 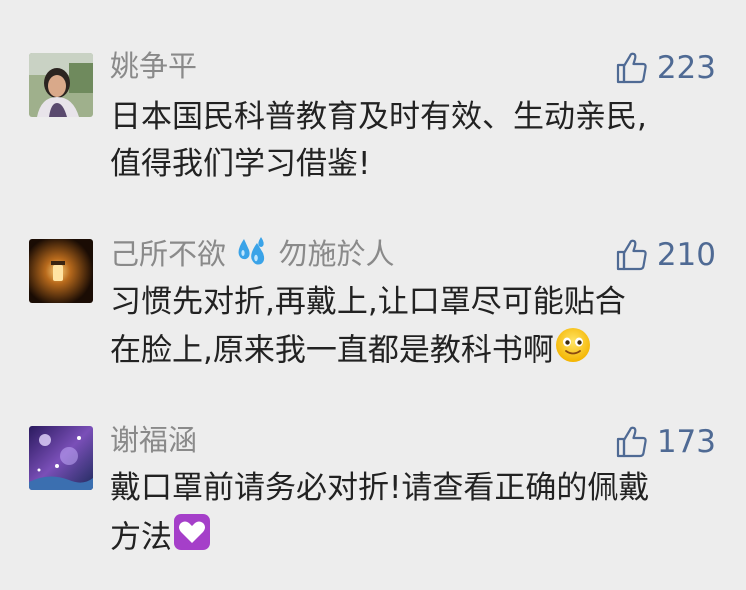 What do you see at coordinates (686, 255) in the screenshot?
I see `like-count: 210` at bounding box center [686, 255].